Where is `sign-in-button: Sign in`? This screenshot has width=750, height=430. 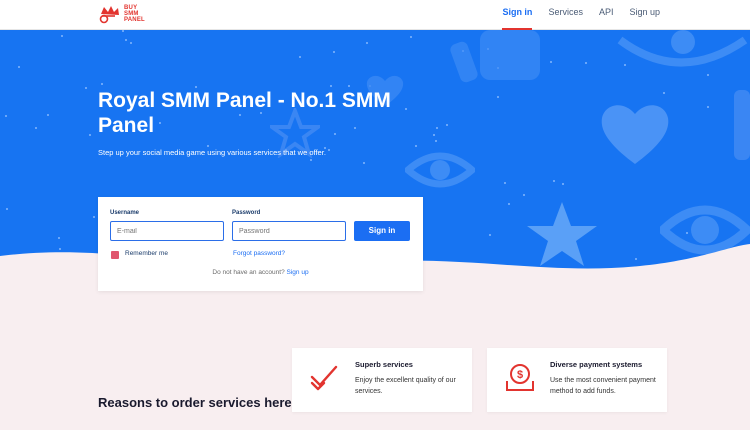 sign-in-button: Sign in is located at coordinates (382, 231).